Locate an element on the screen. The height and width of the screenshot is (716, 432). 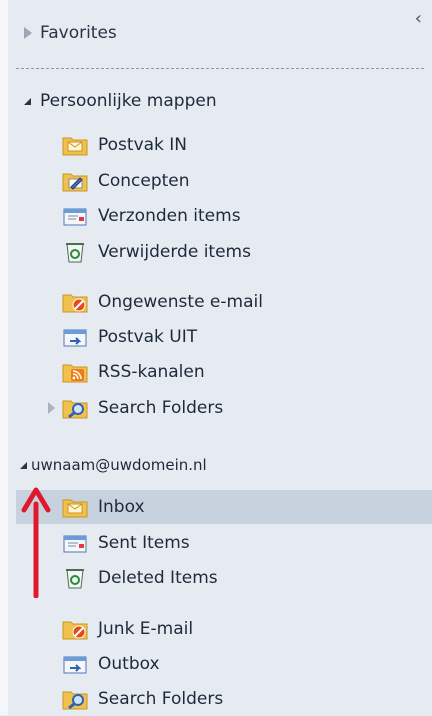
account-label: uwnaam@uwdomein.nl is located at coordinates (119, 465).